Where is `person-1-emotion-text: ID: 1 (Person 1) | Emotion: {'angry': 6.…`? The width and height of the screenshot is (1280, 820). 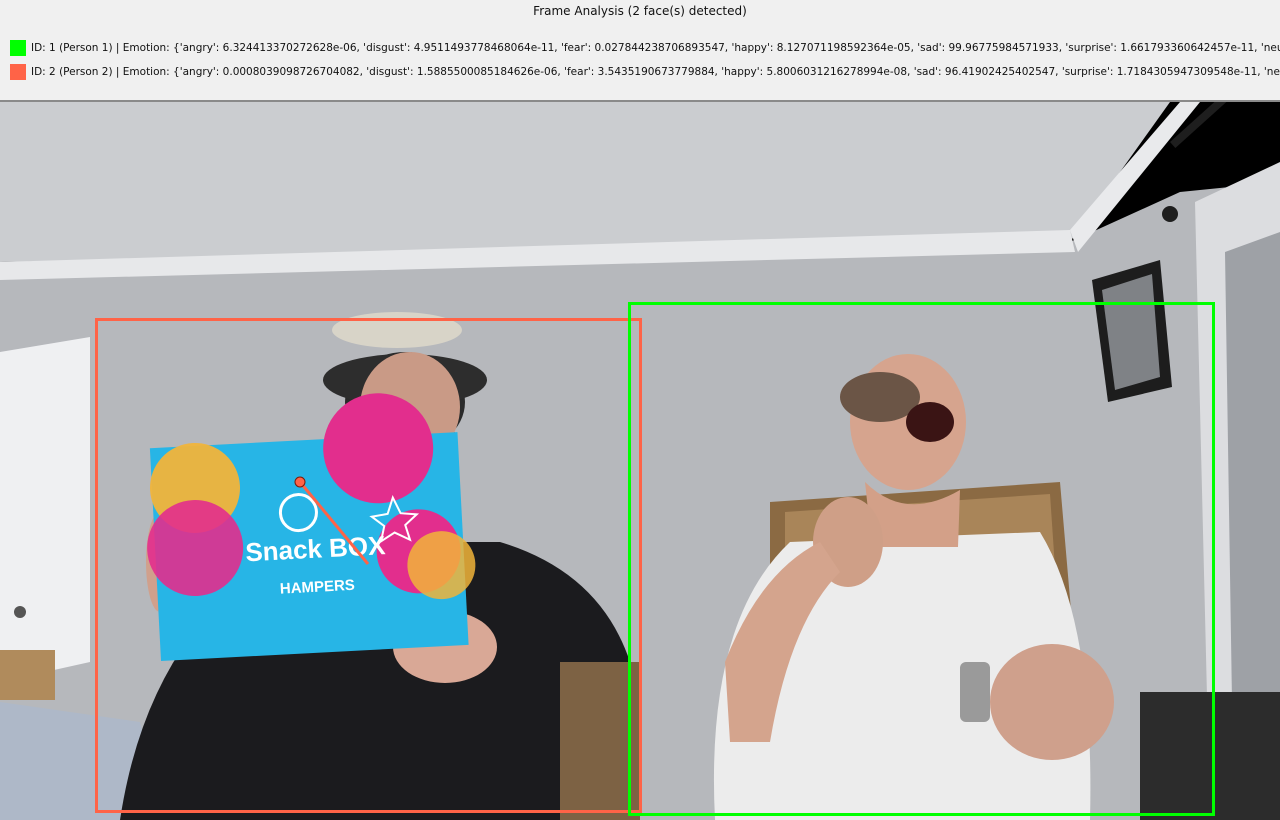
person-1-emotion-text: ID: 1 (Person 1) | Emotion: {'angry': 6.… is located at coordinates (655, 48).